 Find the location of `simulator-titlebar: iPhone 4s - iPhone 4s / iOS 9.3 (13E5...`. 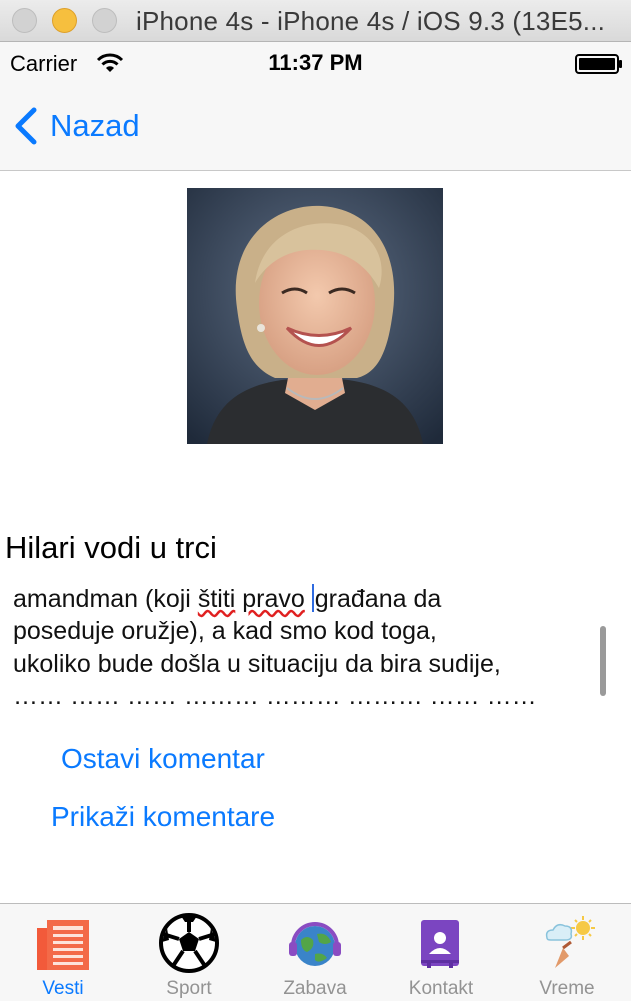

simulator-titlebar: iPhone 4s - iPhone 4s / iOS 9.3 (13E5... is located at coordinates (315, 21).